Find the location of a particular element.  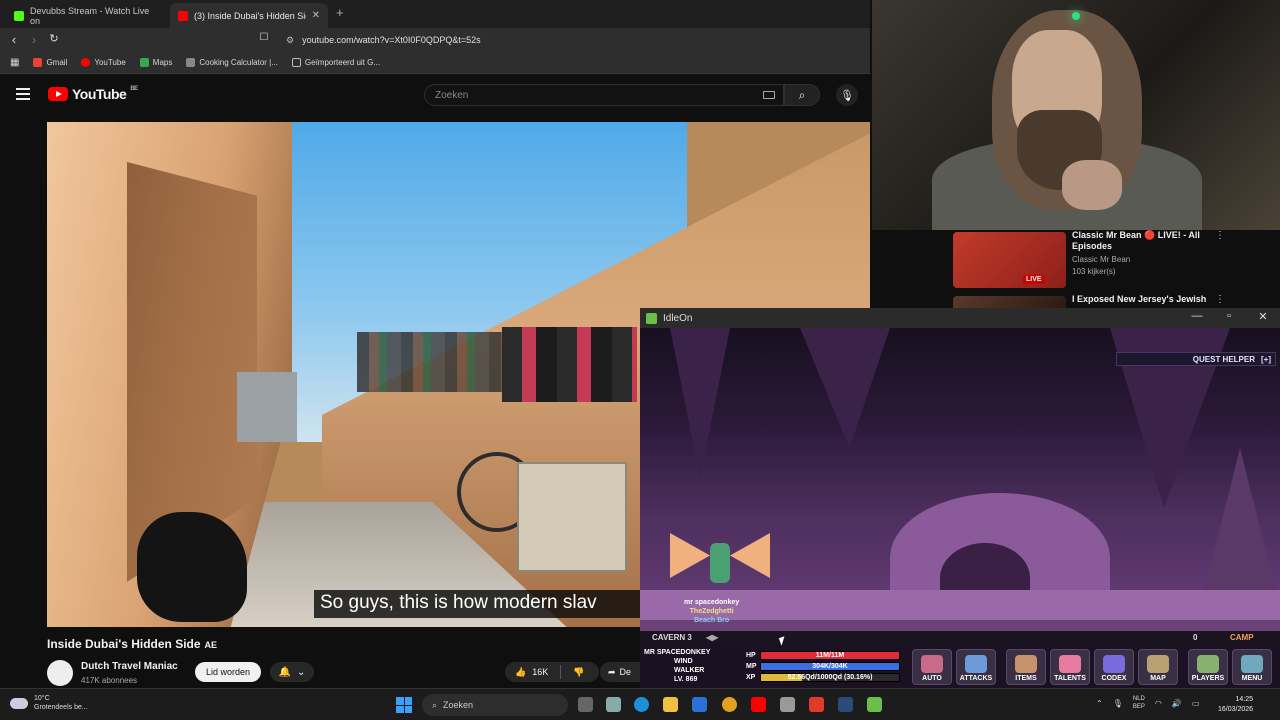

steam-icon is located at coordinates (845, 704).